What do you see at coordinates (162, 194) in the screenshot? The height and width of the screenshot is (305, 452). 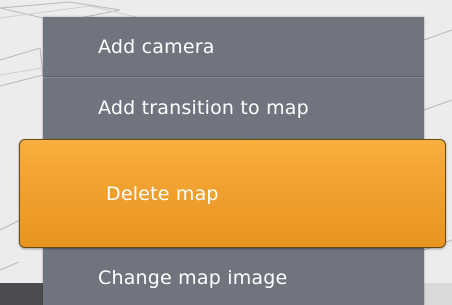 I see `menu-item-label: Delete map` at bounding box center [162, 194].